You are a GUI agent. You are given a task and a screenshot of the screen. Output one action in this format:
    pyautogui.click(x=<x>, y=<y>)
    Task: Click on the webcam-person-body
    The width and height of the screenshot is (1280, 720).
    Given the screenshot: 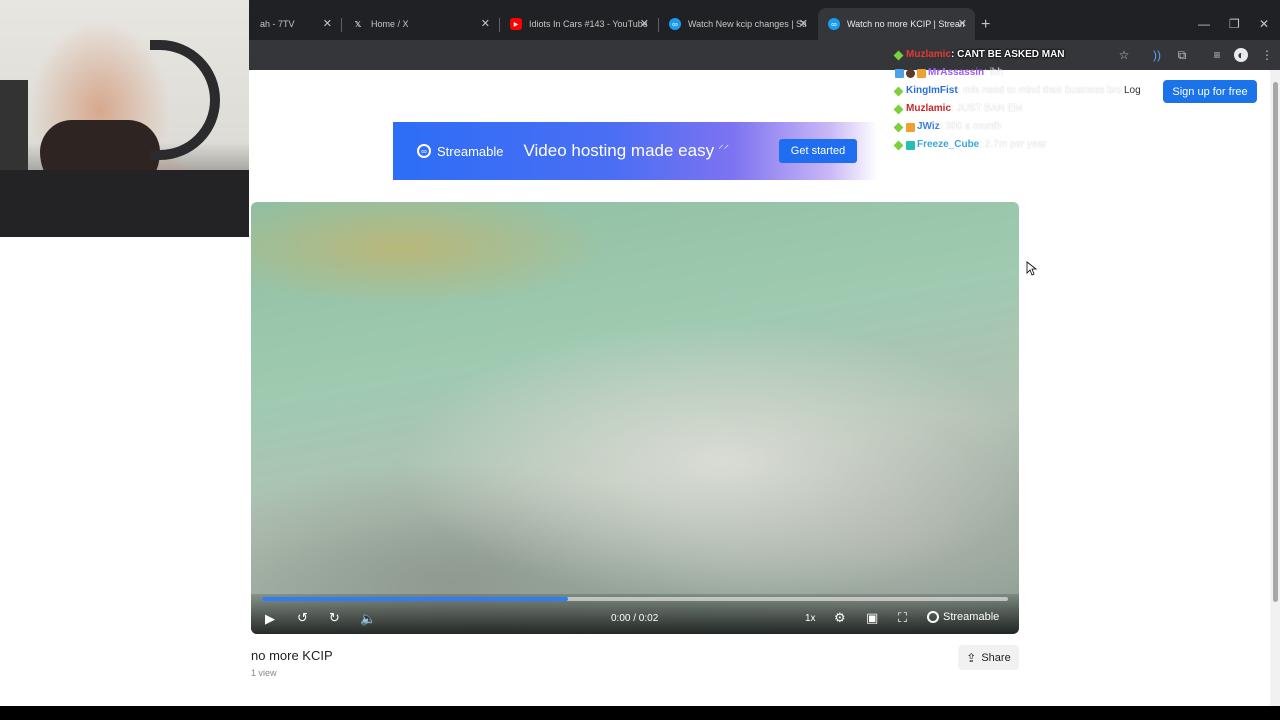 What is the action you would take?
    pyautogui.click(x=124, y=203)
    